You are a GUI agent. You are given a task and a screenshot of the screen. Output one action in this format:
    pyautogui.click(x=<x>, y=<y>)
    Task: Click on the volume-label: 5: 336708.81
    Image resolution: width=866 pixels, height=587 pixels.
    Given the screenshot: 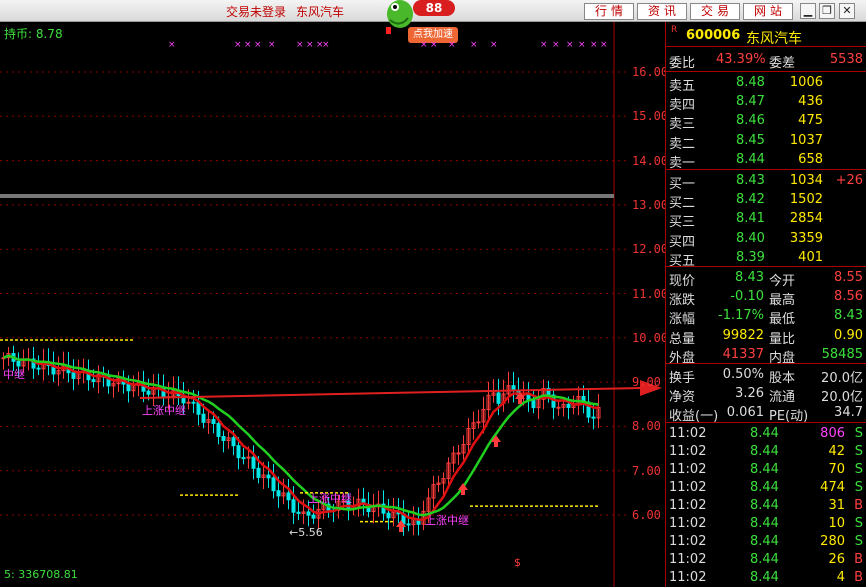 What is the action you would take?
    pyautogui.click(x=41, y=574)
    